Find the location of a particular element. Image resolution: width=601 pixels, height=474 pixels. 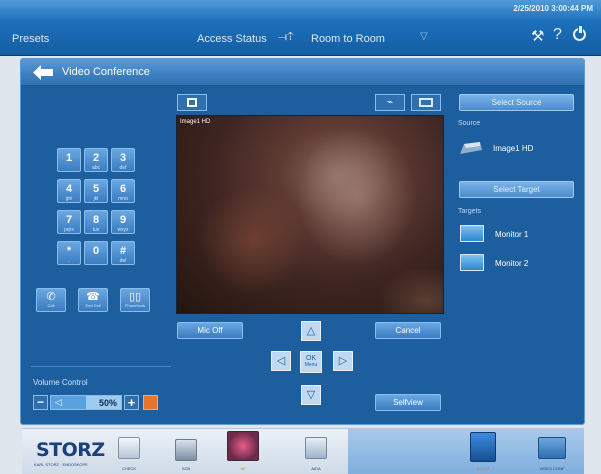

fullscreen-button is located at coordinates (426, 102).